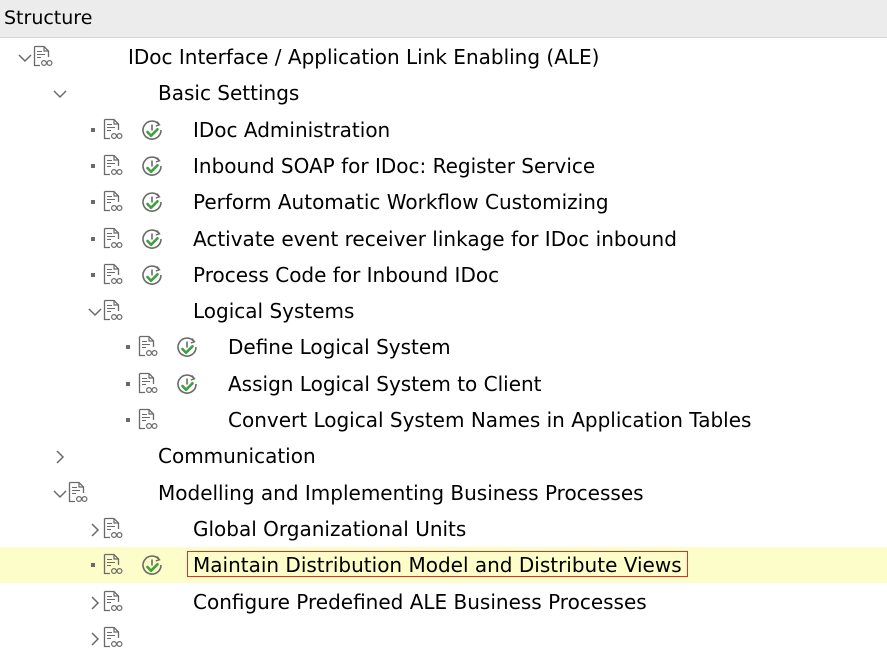  What do you see at coordinates (385, 384) in the screenshot?
I see `tree-node-label: Assign Logical System to Client` at bounding box center [385, 384].